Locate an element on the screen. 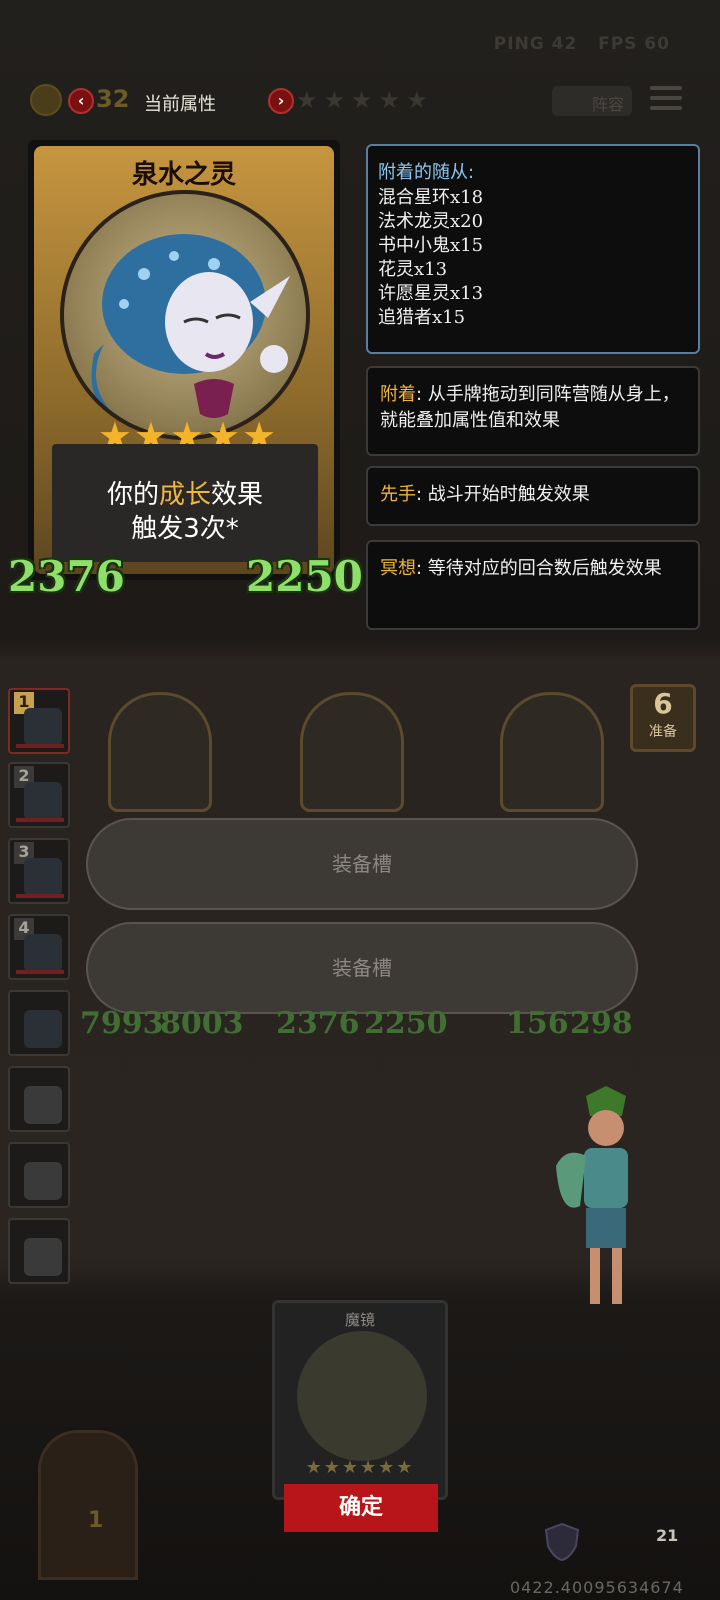 The height and width of the screenshot is (1600, 720). magic-mirror-card: 魔镜 ★★★★★★ is located at coordinates (360, 1400).